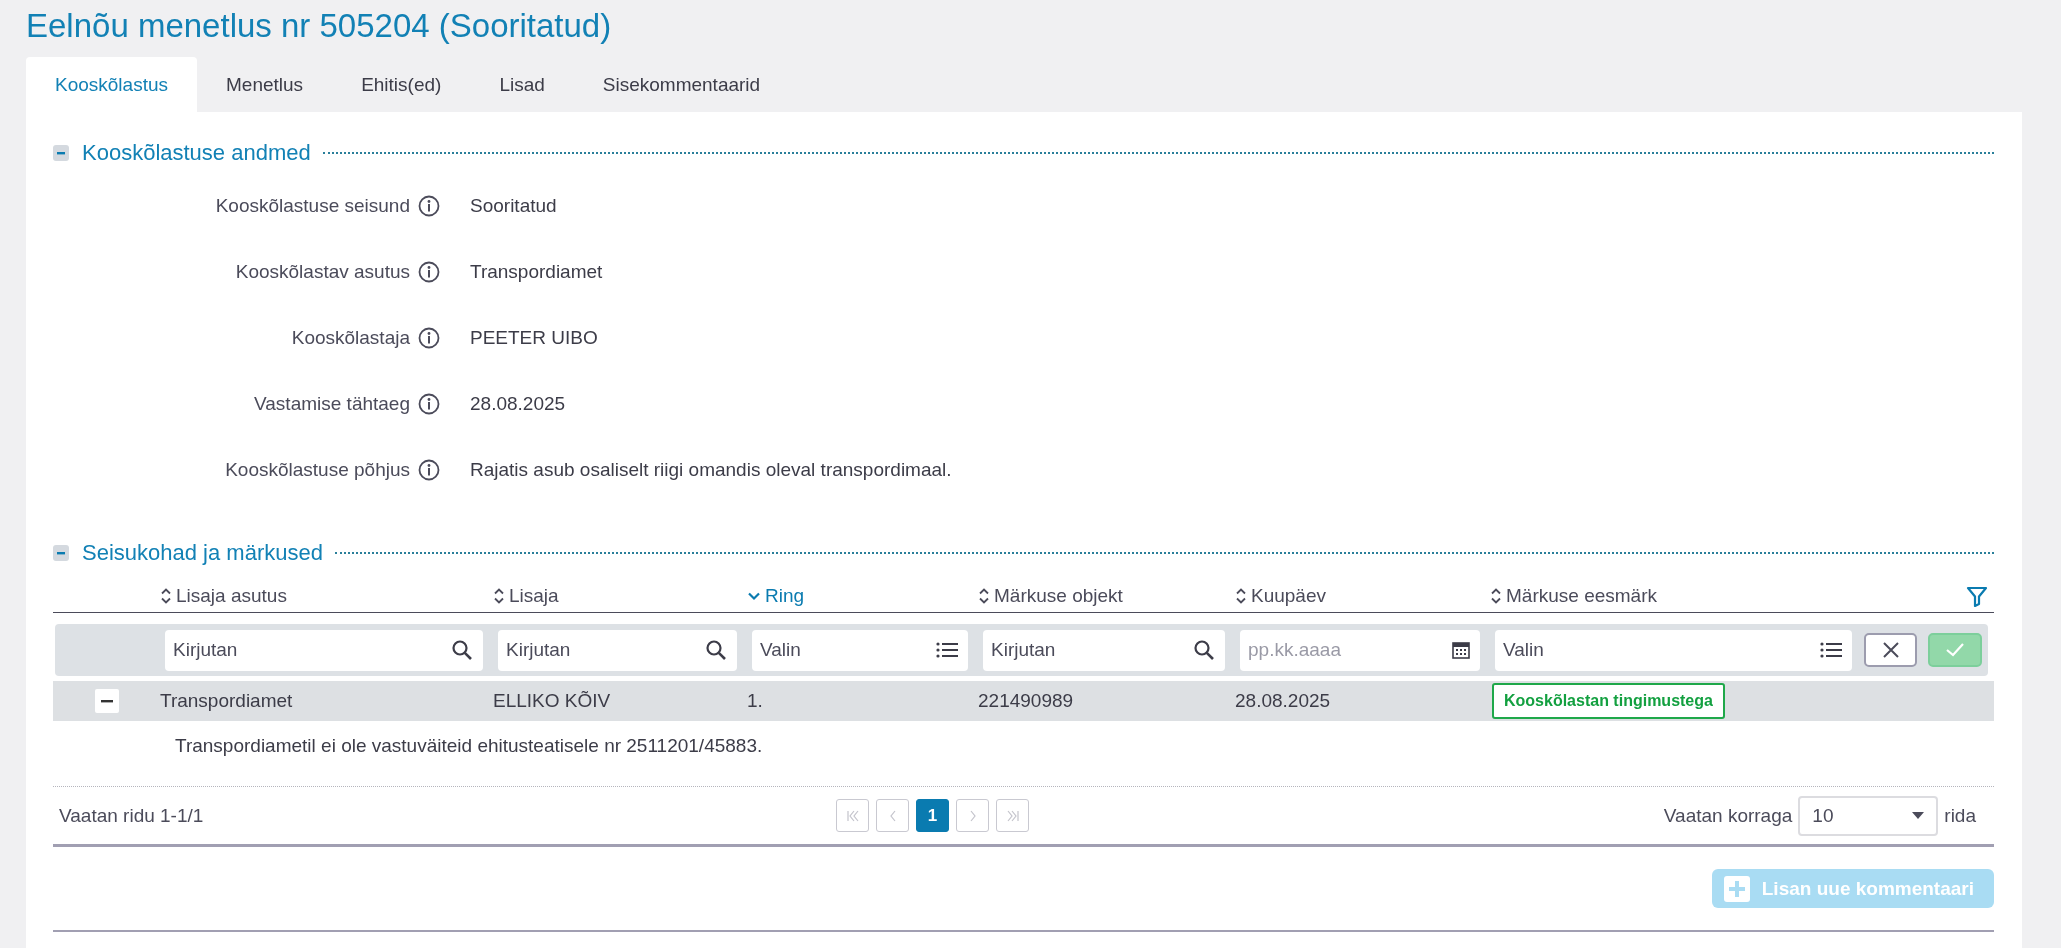 The width and height of the screenshot is (2061, 948). Describe the element at coordinates (1283, 701) in the screenshot. I see `table-cell-text: 28.08.2025` at that location.